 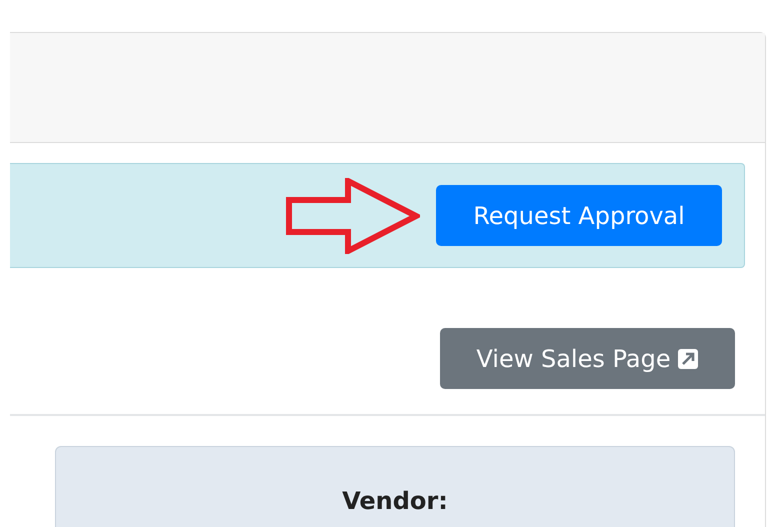 What do you see at coordinates (579, 215) in the screenshot?
I see `request-approval-button: Request Approval` at bounding box center [579, 215].